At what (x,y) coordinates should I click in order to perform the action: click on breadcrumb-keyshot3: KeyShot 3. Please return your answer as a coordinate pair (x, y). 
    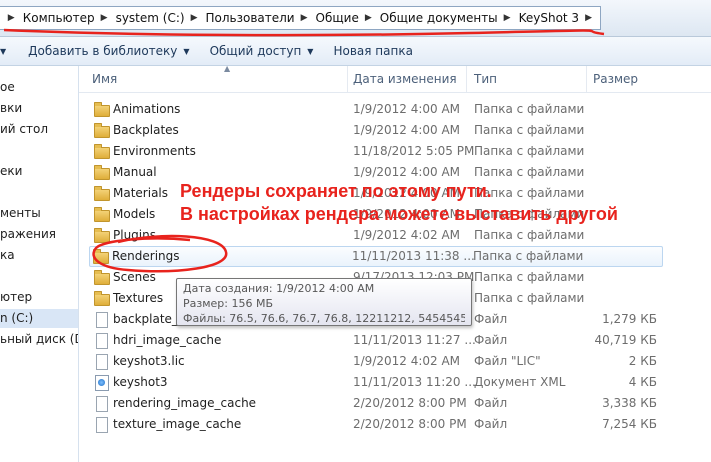
    Looking at the image, I should click on (549, 18).